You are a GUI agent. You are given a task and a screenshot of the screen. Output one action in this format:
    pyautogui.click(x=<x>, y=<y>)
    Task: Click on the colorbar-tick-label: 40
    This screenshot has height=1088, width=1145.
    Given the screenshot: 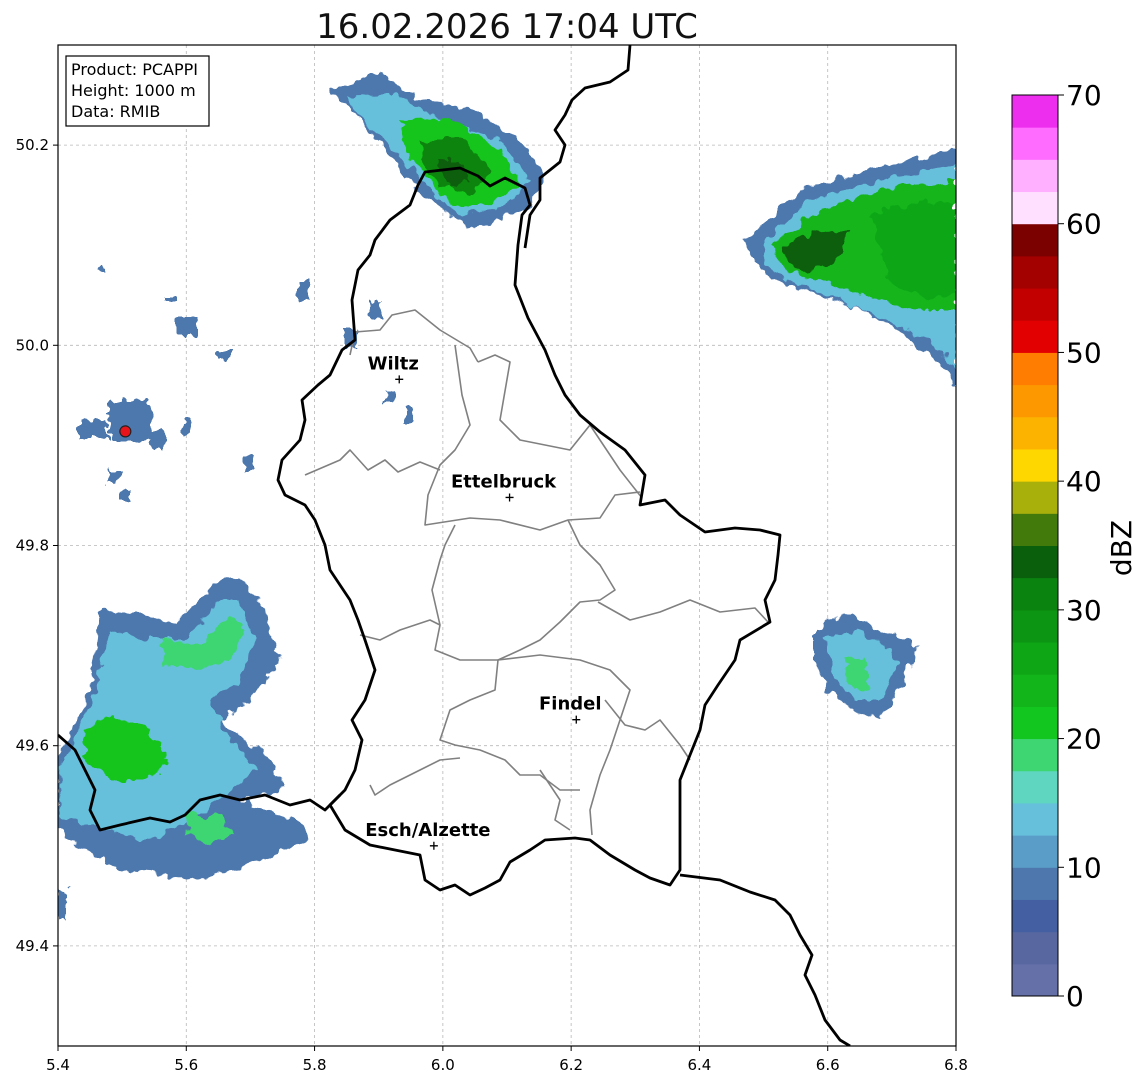 What is the action you would take?
    pyautogui.click(x=1084, y=481)
    